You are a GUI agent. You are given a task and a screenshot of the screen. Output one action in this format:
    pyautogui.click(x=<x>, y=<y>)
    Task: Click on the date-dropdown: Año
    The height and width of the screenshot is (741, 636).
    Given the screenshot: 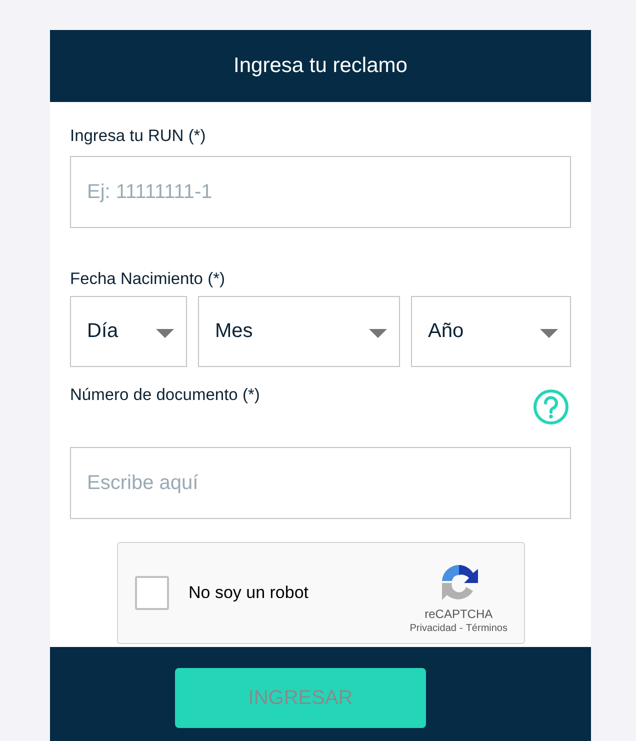 What is the action you would take?
    pyautogui.click(x=491, y=331)
    